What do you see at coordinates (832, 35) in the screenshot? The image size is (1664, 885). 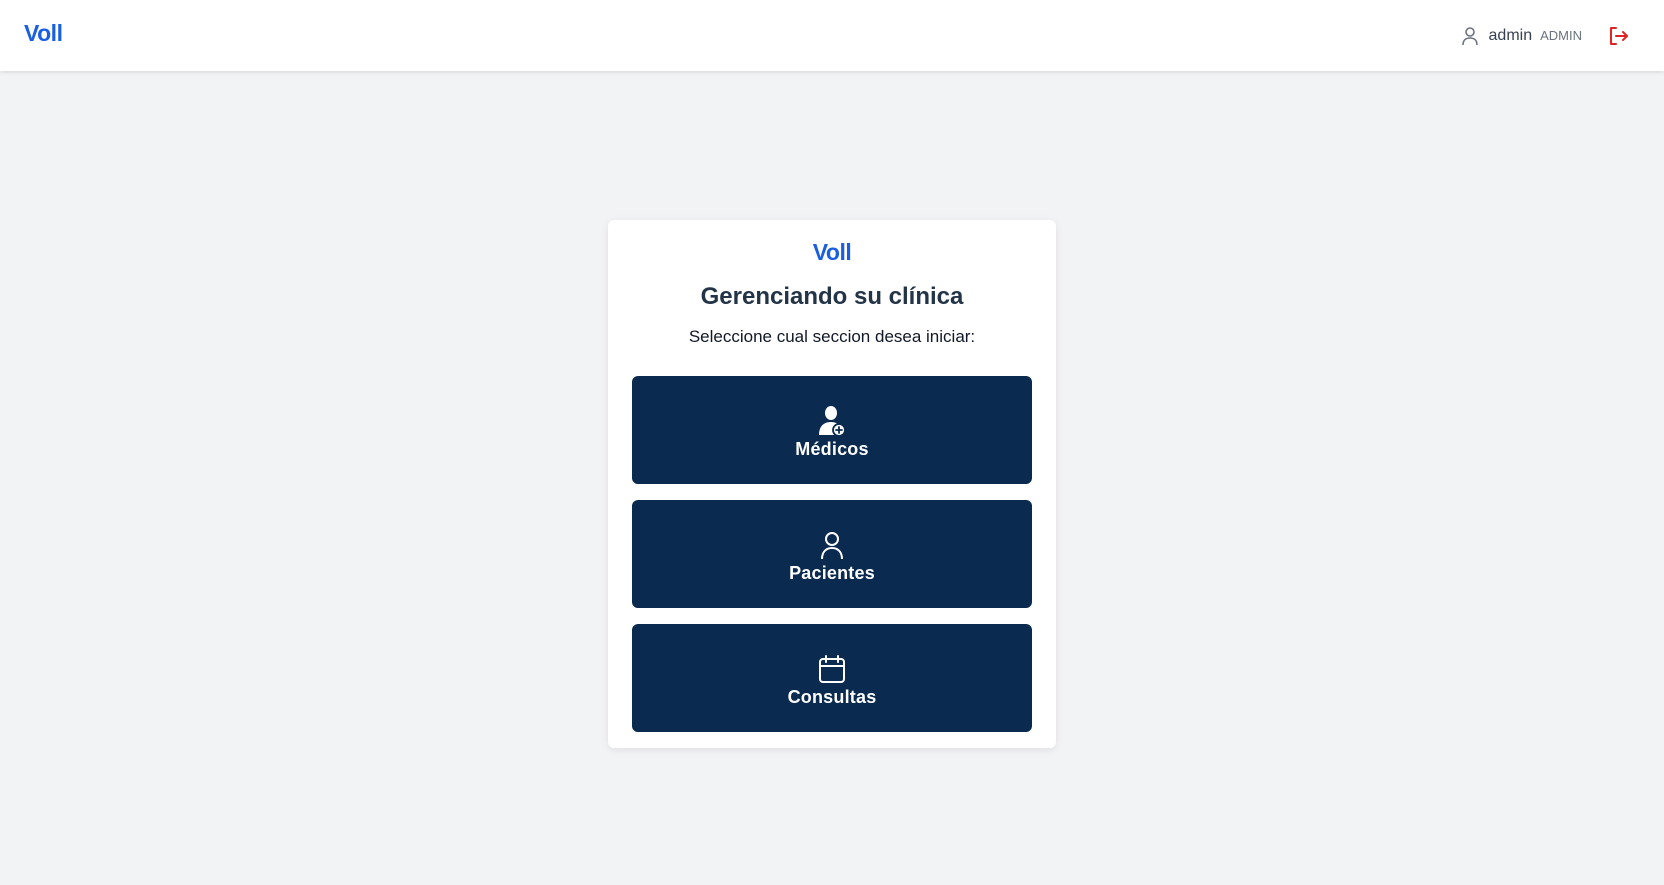 I see `top-navbar: Voll admin ADMIN` at bounding box center [832, 35].